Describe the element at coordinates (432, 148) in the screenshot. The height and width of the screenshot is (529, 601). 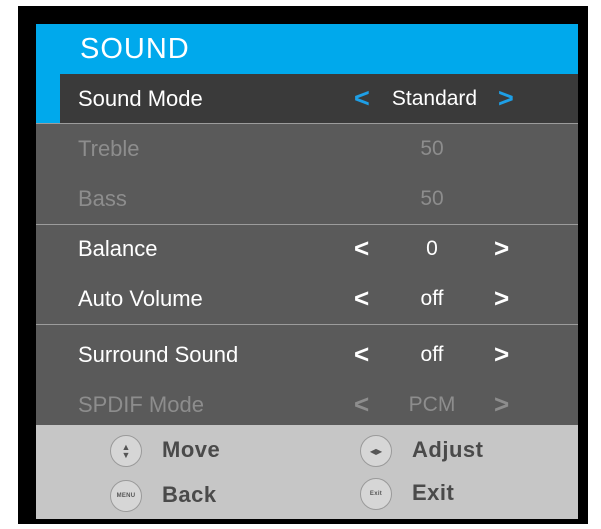
I see `treble-value: 50` at that location.